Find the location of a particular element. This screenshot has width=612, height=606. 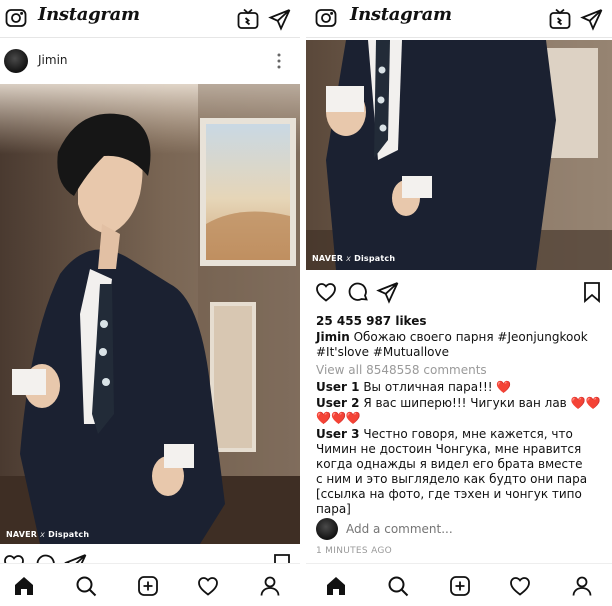

comment-3-line5: [ссылка на фото, где тэхен и чонгук типо is located at coordinates (449, 494).